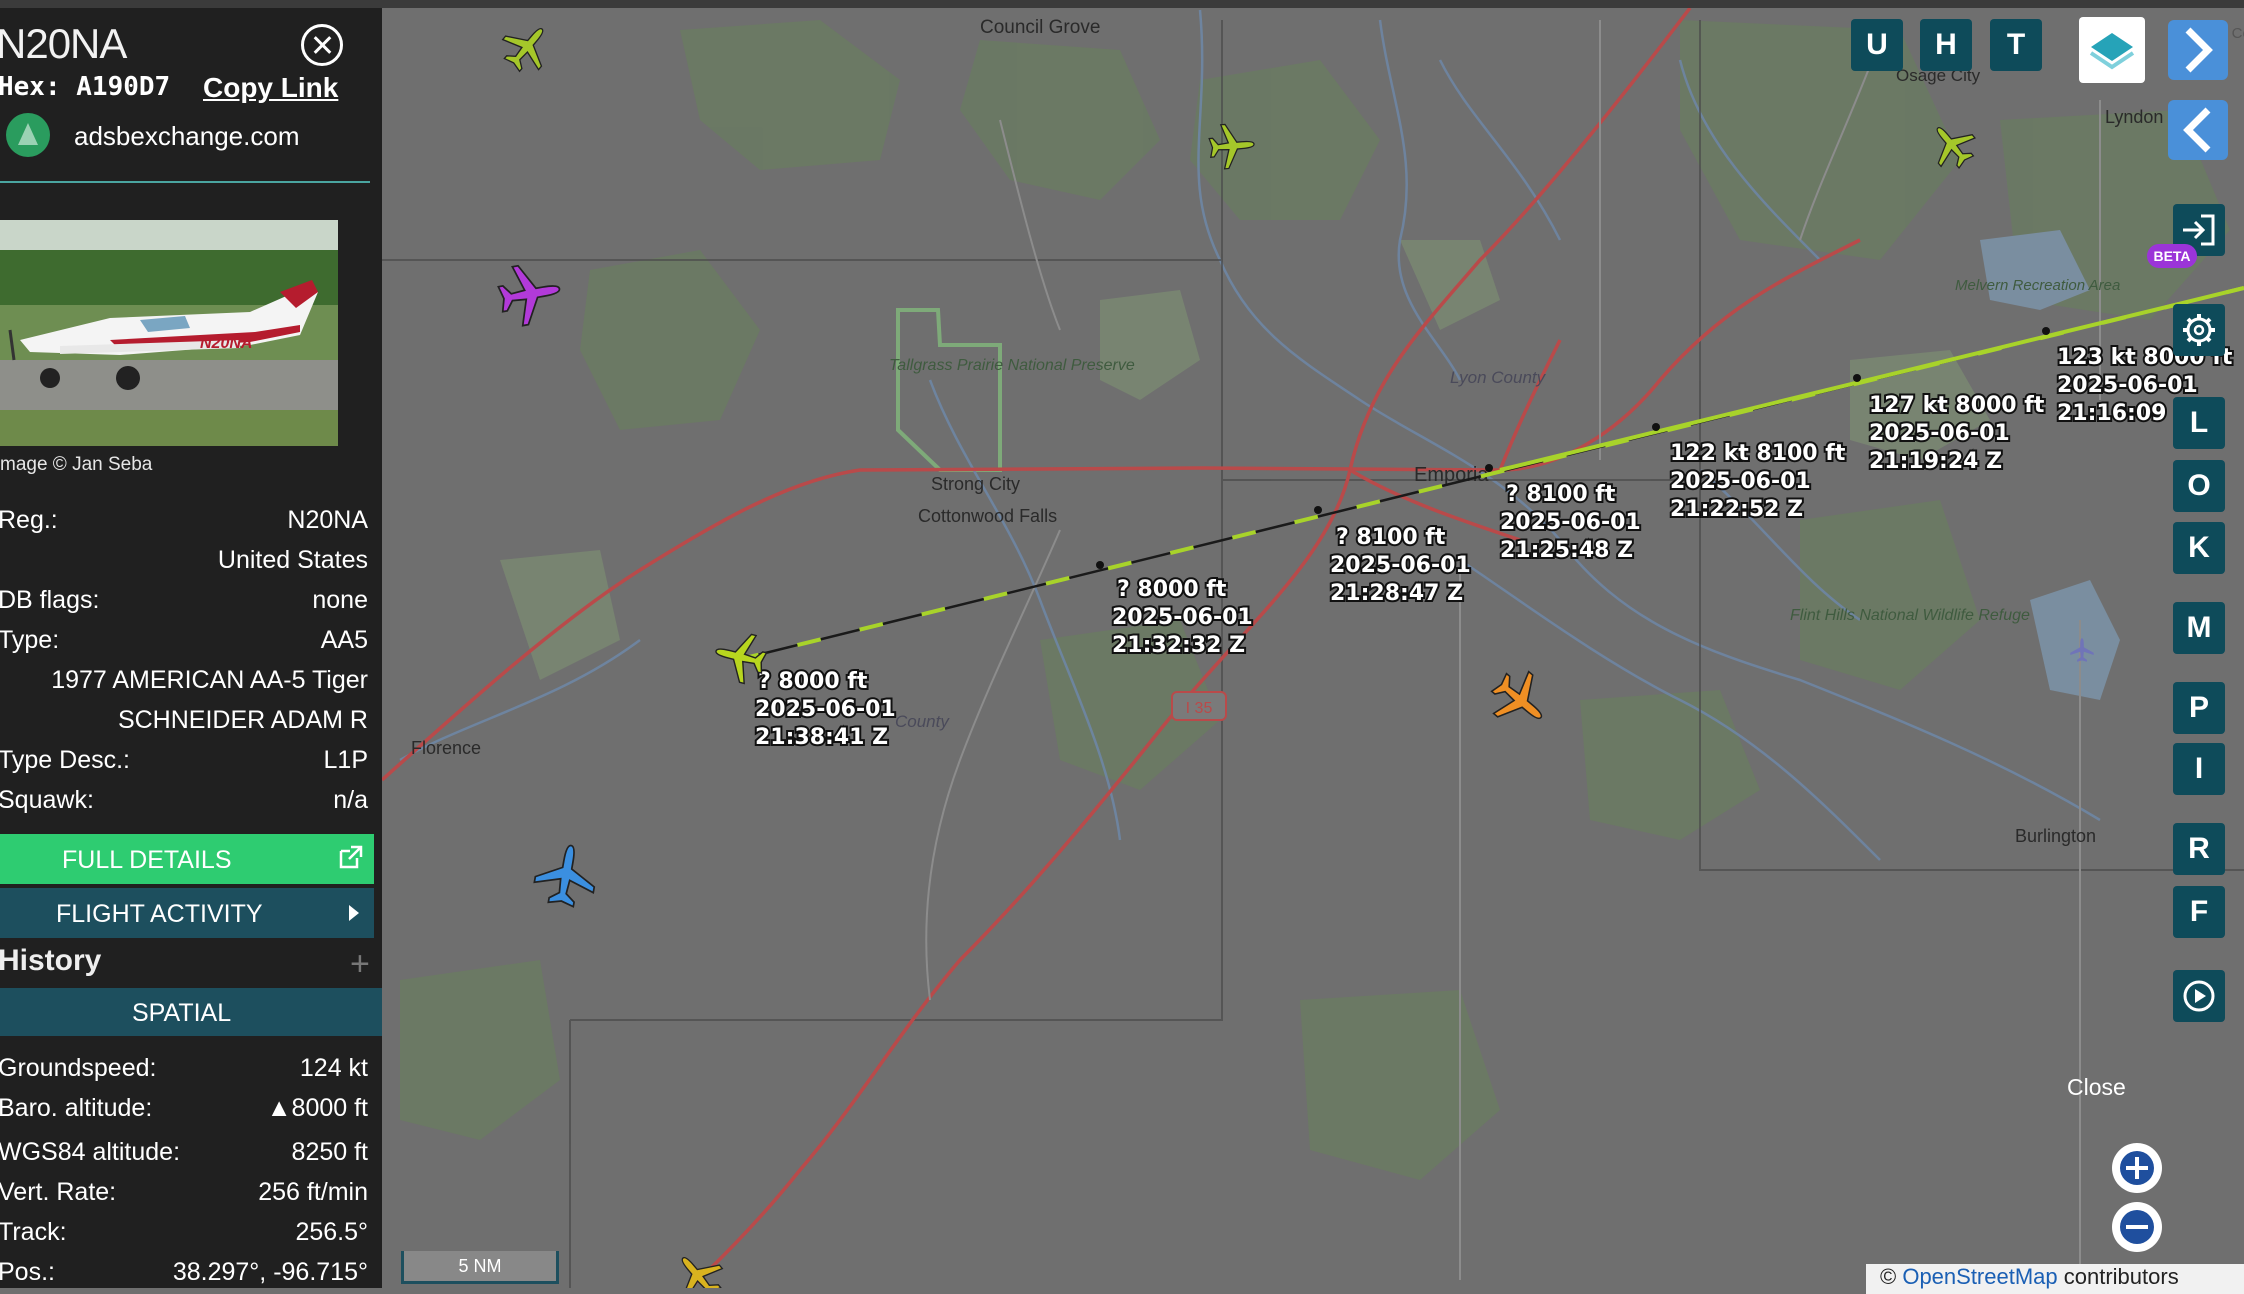 This screenshot has height=1294, width=2244. I want to click on toggle-p-button: P, so click(2199, 708).